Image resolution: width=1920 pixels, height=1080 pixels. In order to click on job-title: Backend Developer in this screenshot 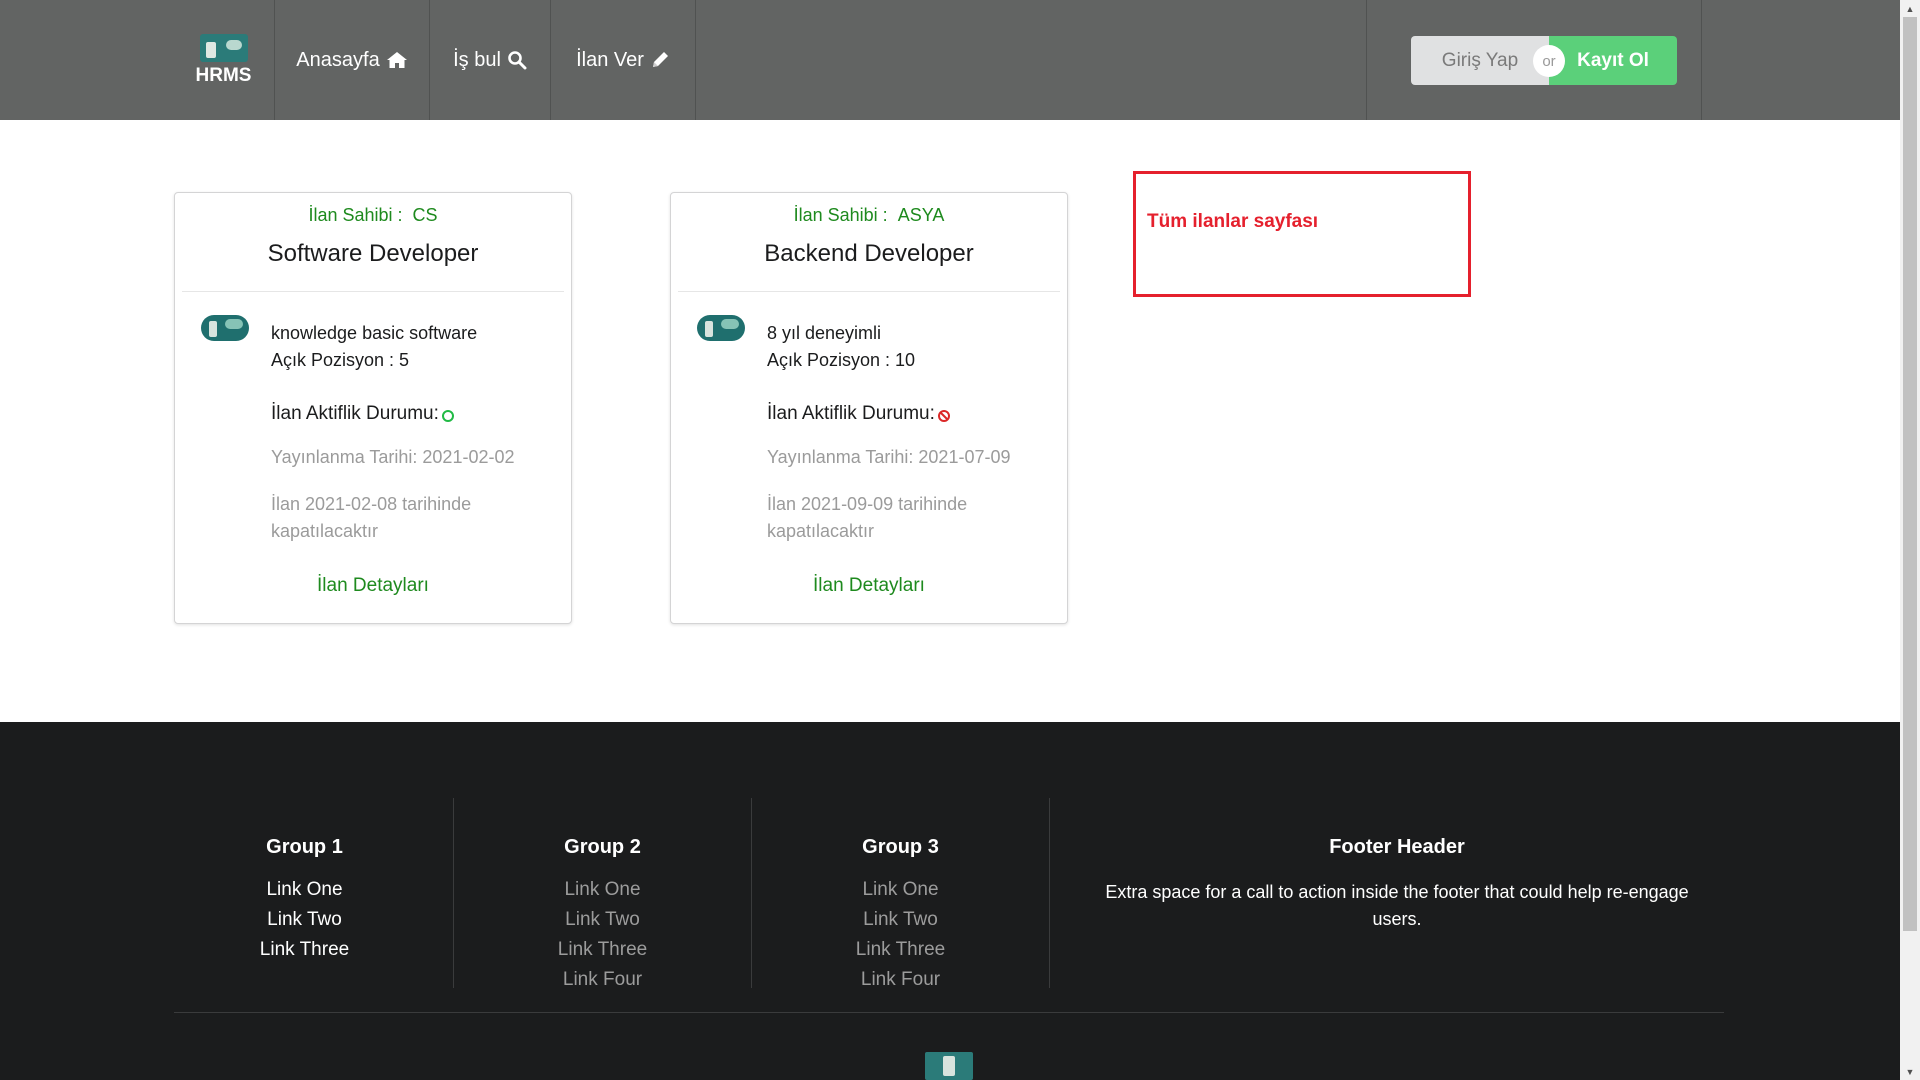, I will do `click(869, 253)`.